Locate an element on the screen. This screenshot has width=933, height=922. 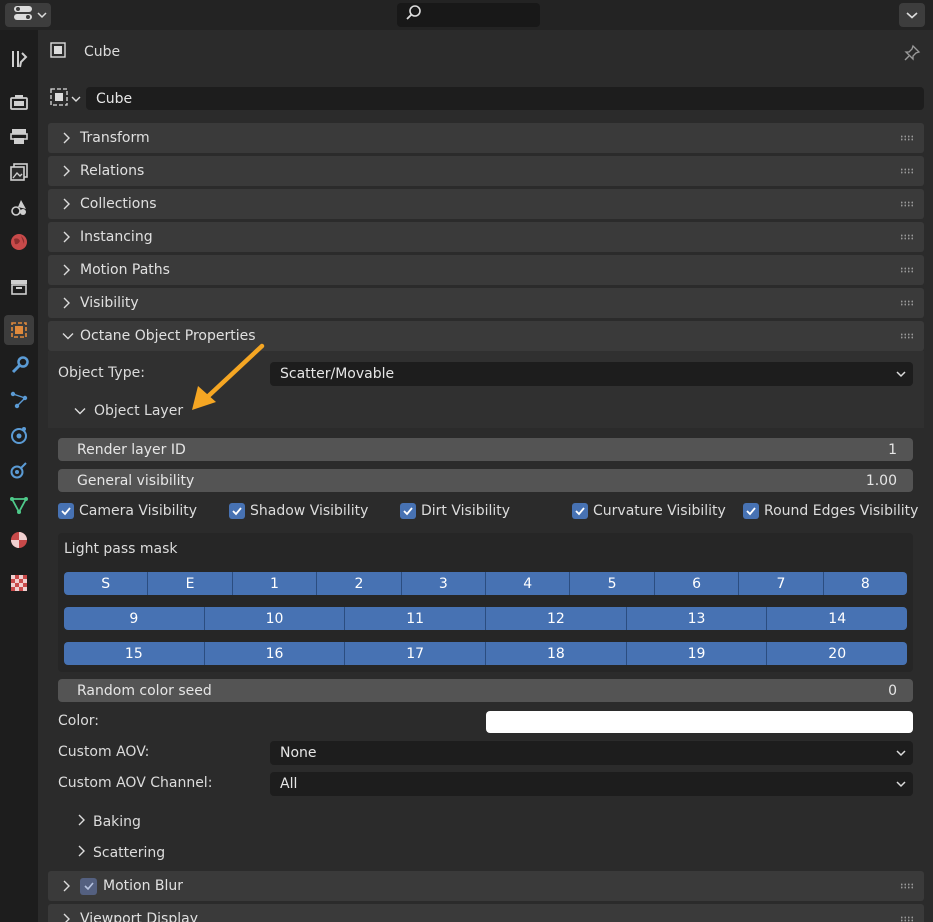
motion-blur-checkbox is located at coordinates (88, 886).